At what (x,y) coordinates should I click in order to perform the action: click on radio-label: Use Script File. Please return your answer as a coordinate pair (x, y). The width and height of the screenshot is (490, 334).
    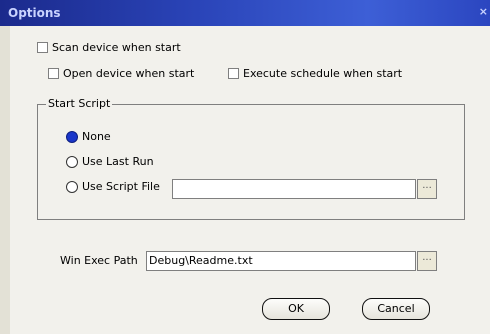
    Looking at the image, I should click on (121, 186).